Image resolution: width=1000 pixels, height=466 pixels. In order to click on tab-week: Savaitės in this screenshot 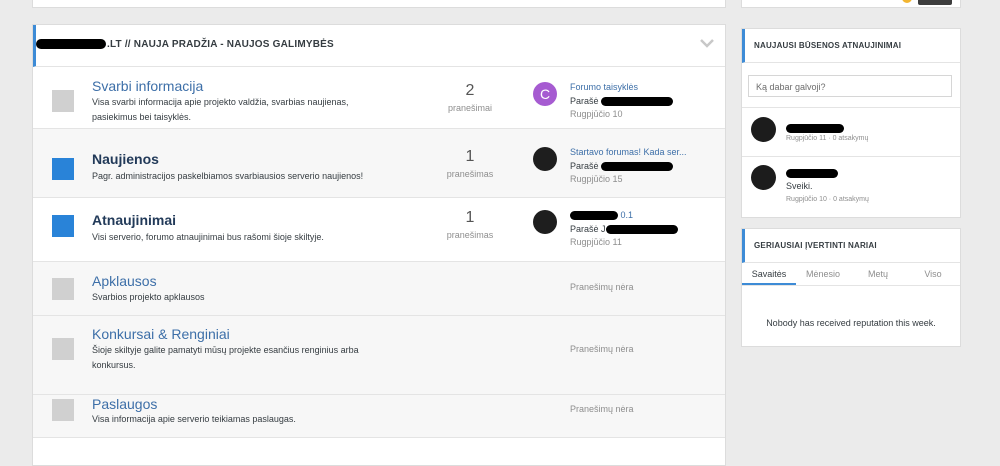, I will do `click(769, 274)`.